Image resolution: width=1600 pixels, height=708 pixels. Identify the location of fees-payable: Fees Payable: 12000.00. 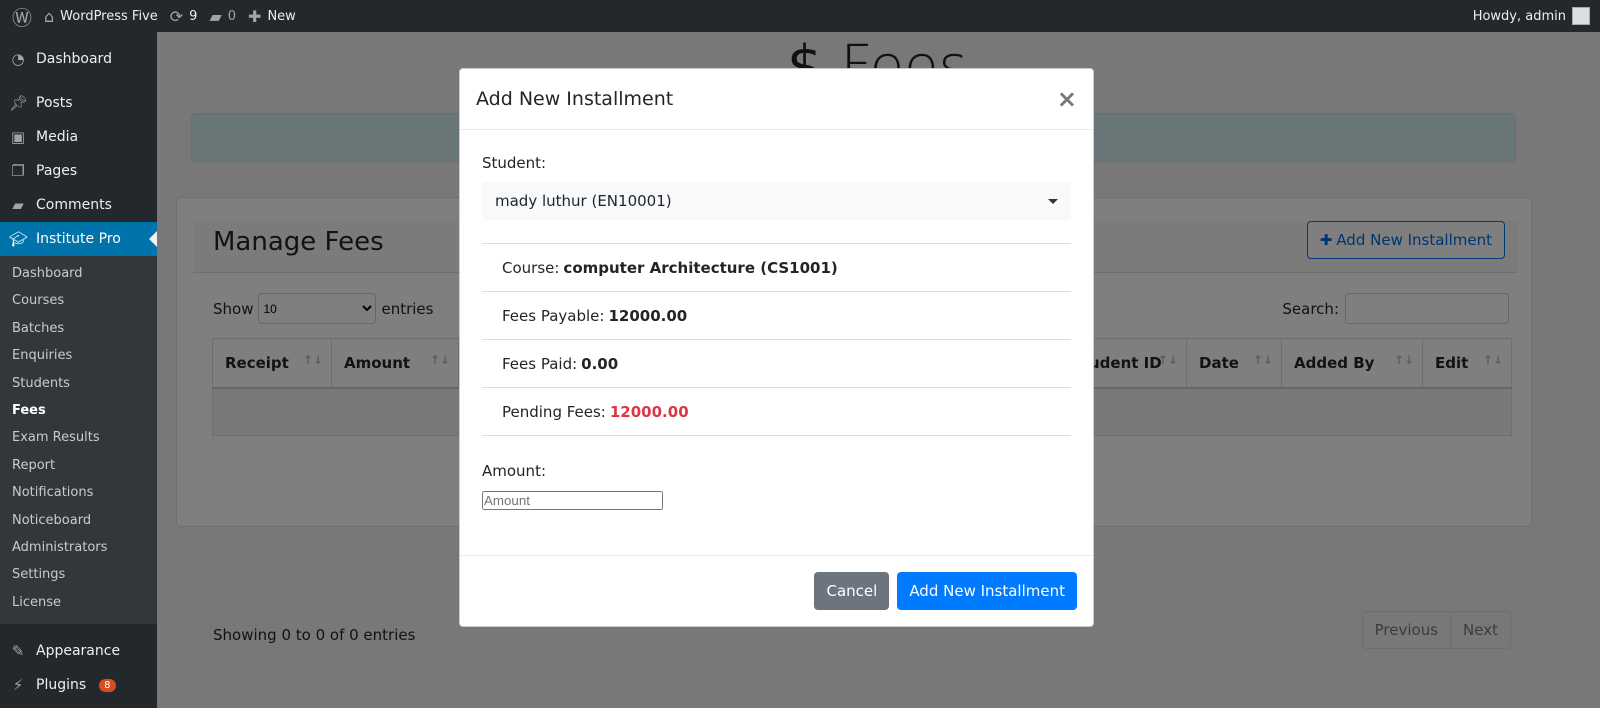
(776, 316).